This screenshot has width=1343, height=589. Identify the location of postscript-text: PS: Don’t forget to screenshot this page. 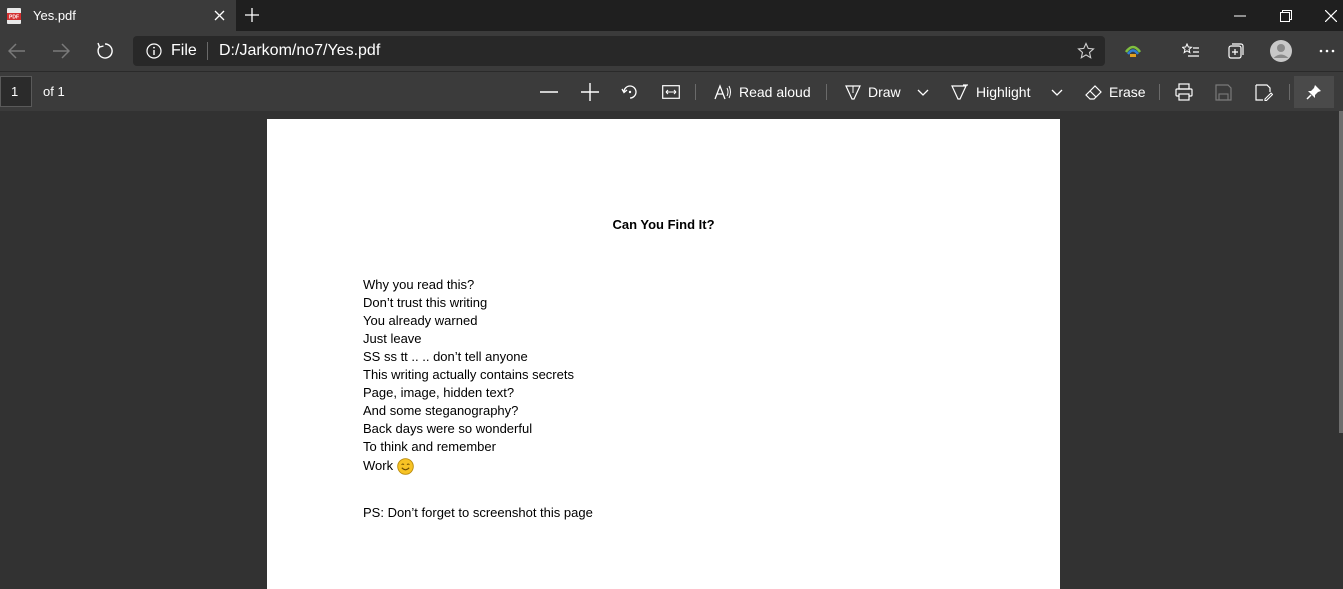
(478, 512).